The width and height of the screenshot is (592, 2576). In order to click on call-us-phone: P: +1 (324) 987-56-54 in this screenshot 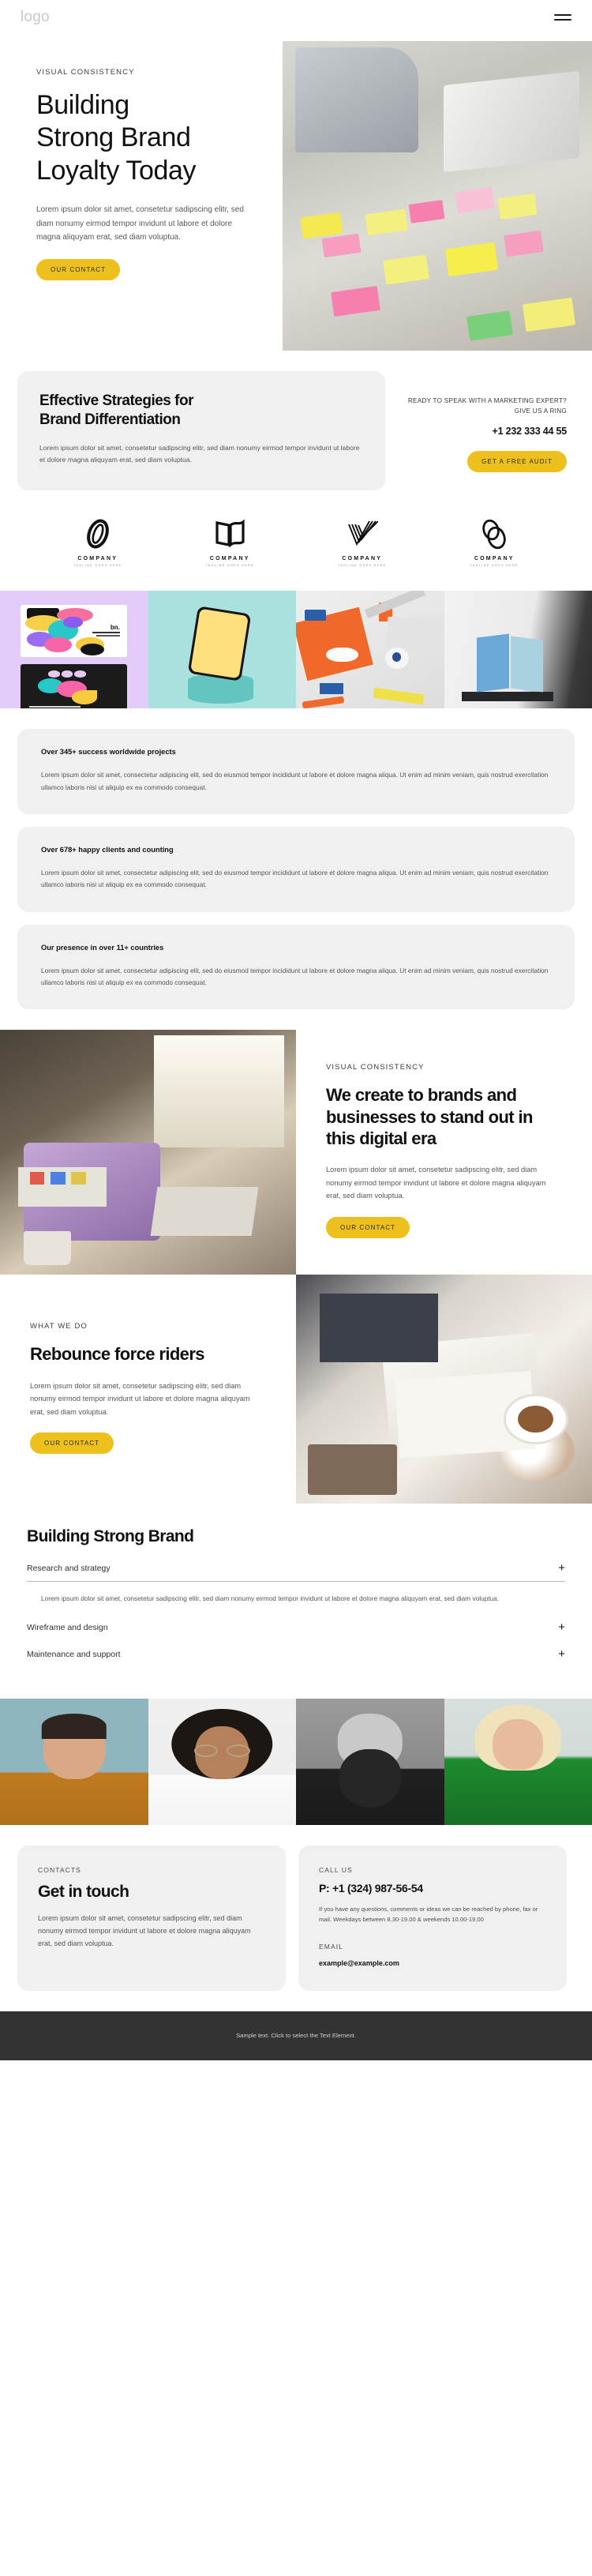, I will do `click(432, 1888)`.